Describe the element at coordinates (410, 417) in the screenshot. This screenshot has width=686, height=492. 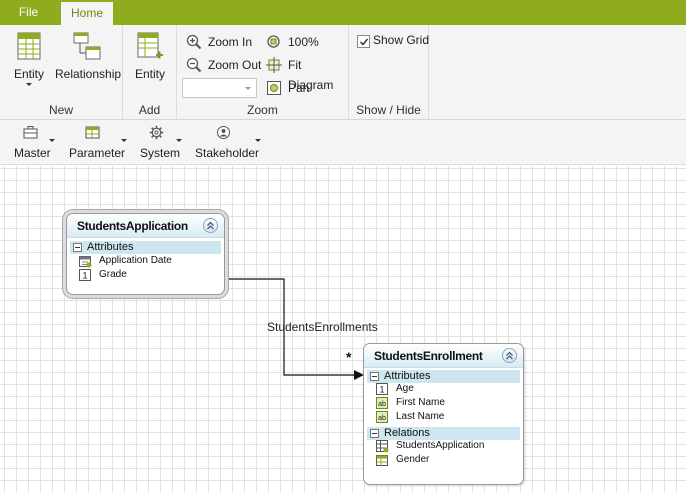
I see `attribute-row: ab Last Name` at that location.